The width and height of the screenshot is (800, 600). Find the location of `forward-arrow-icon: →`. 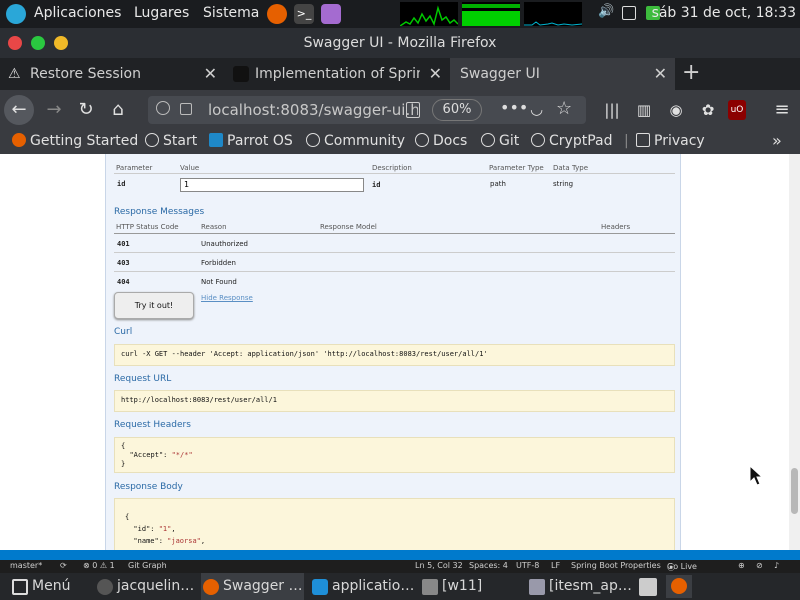

forward-arrow-icon: → is located at coordinates (54, 110).